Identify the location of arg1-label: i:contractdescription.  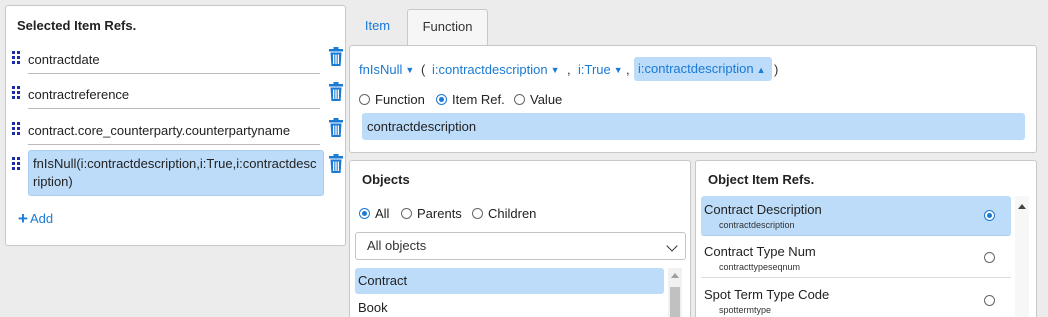
(490, 69).